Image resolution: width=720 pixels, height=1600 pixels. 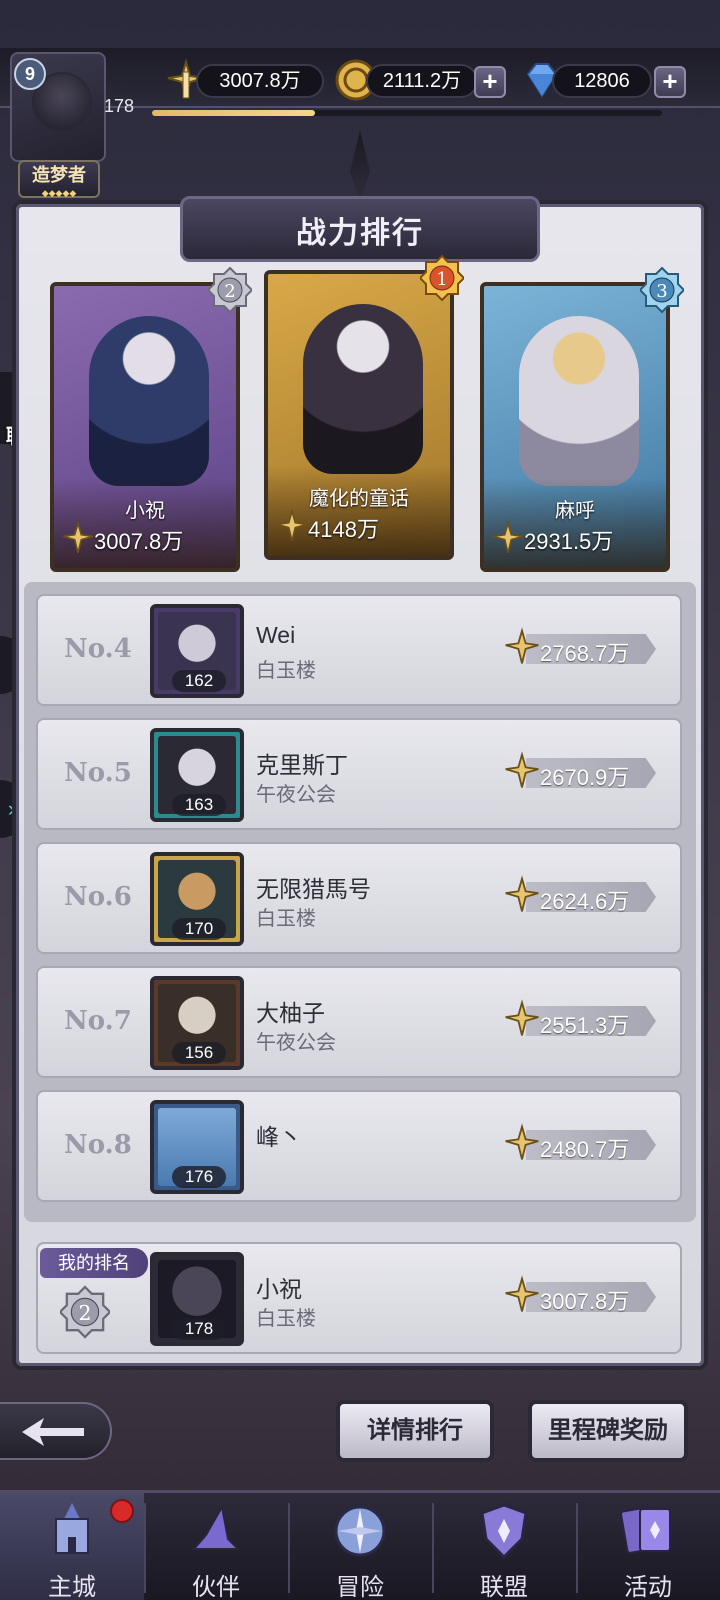 I want to click on row-power: 2624.6万, so click(x=585, y=901).